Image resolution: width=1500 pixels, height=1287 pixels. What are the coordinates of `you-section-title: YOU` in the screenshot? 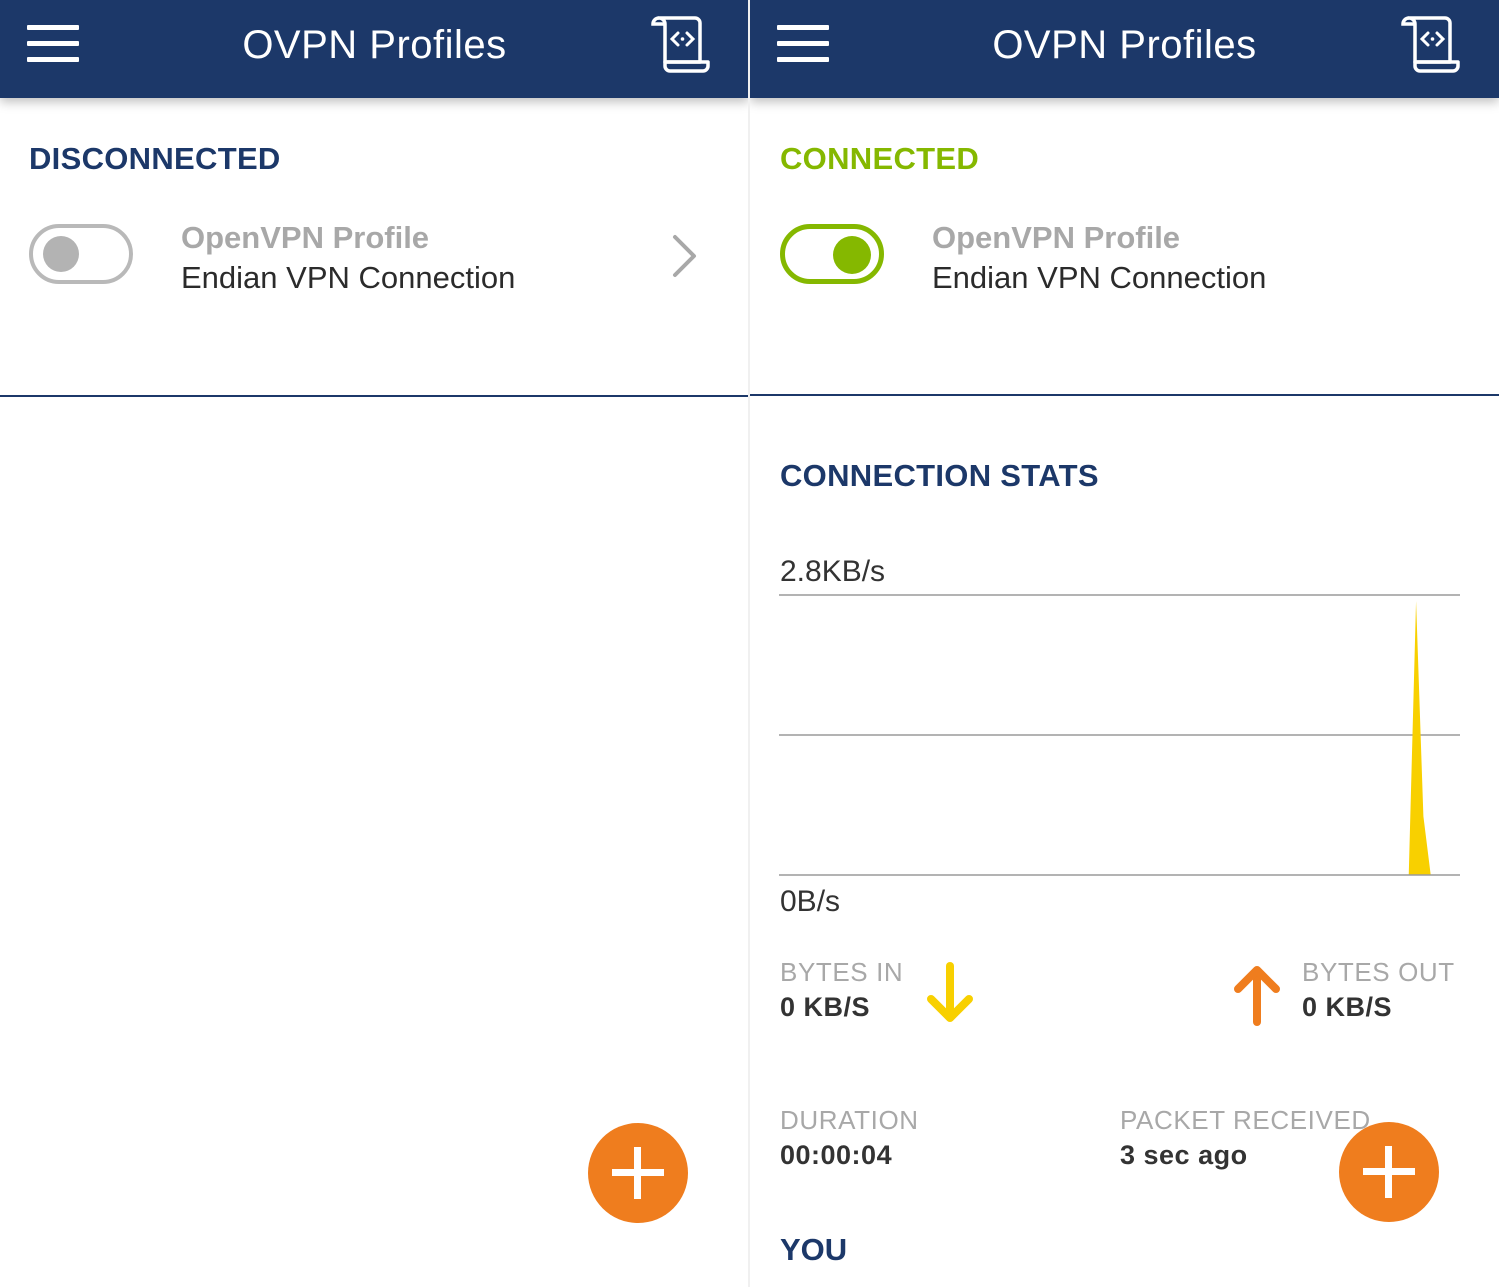 It's located at (814, 1249).